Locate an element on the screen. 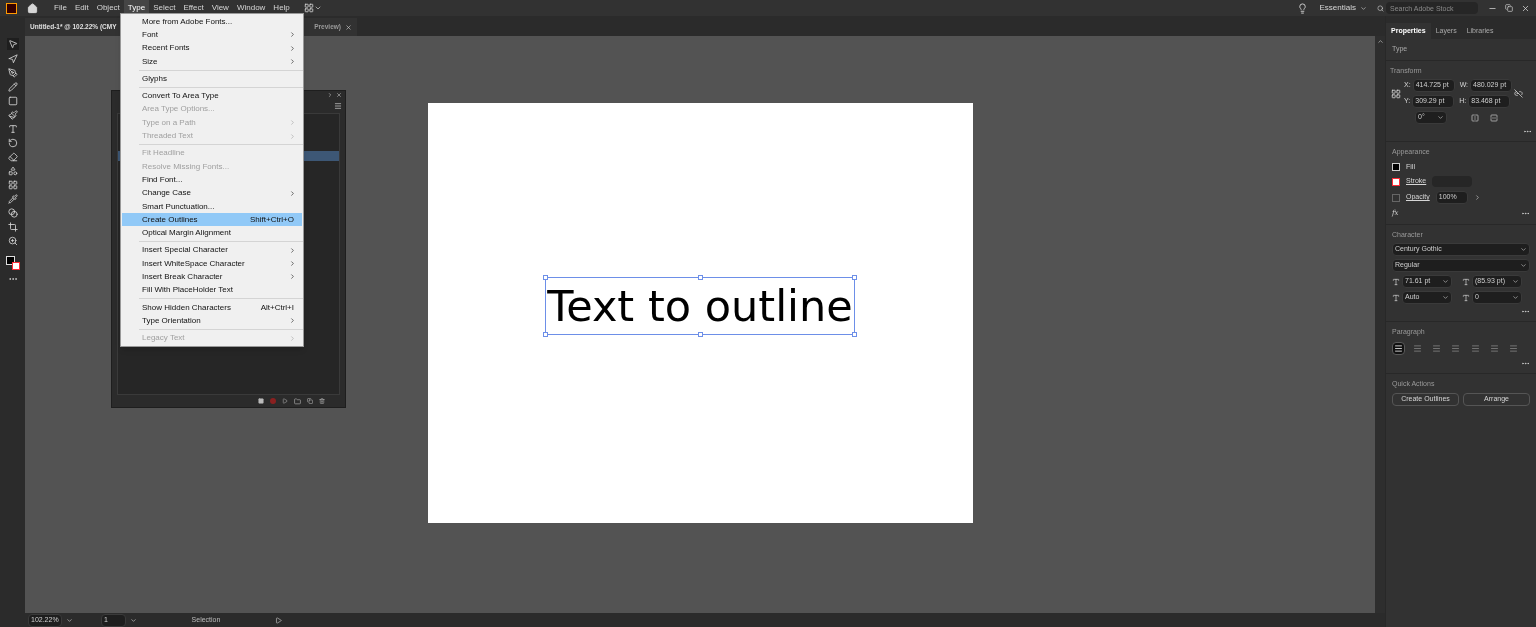 This screenshot has height=627, width=1536. menu-item: Show Hidden Characters Alt+Ctrl+I is located at coordinates (212, 307).